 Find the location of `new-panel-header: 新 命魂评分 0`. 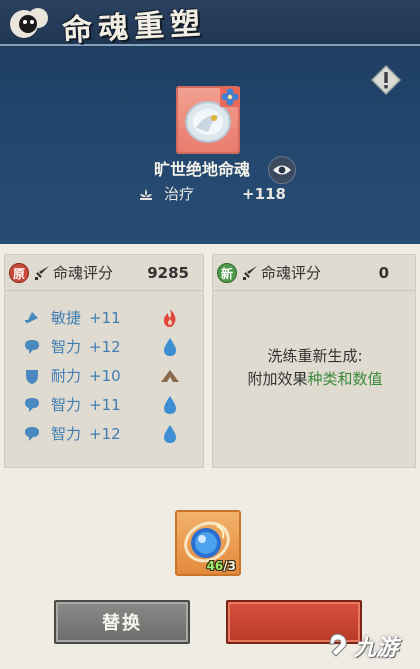

new-panel-header: 新 命魂评分 0 is located at coordinates (314, 273).